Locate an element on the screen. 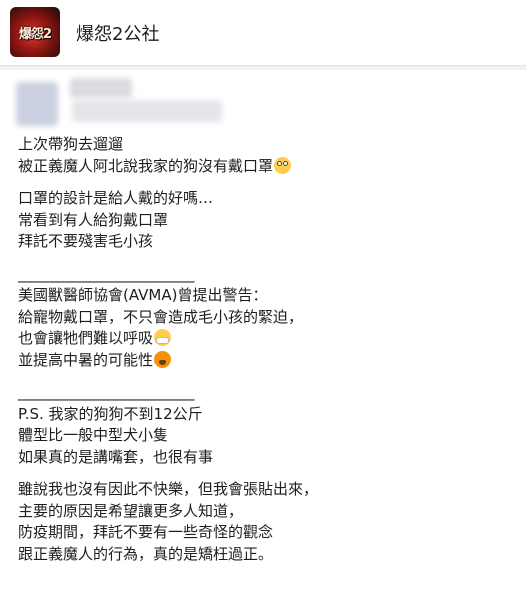 This screenshot has width=526, height=595. post-paragraph-2: 口罩的設計是給人戴的好嗎… 常看到有人給狗戴口罩 拜託不要殘害毛小孩 is located at coordinates (263, 220).